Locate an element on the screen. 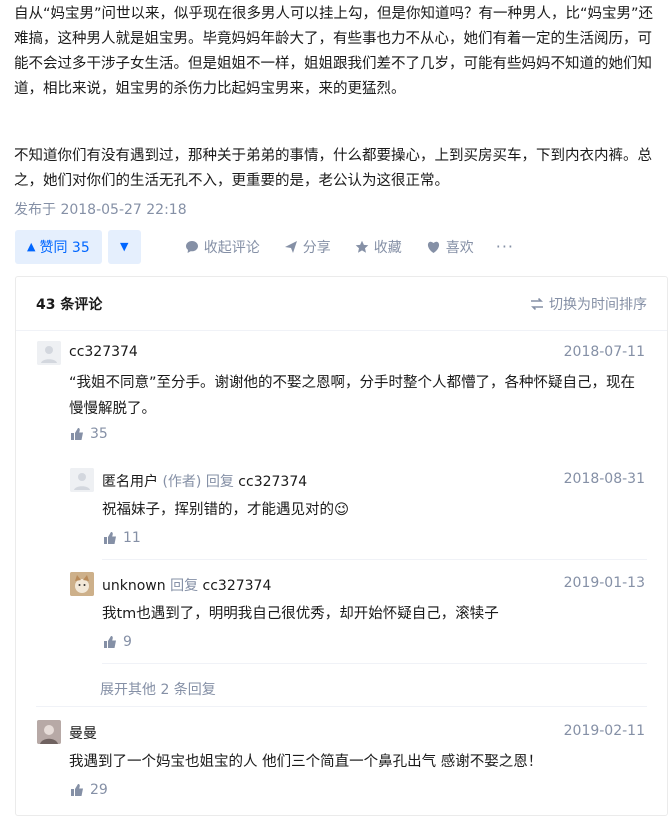  like-button: 喜欢 is located at coordinates (450, 247).